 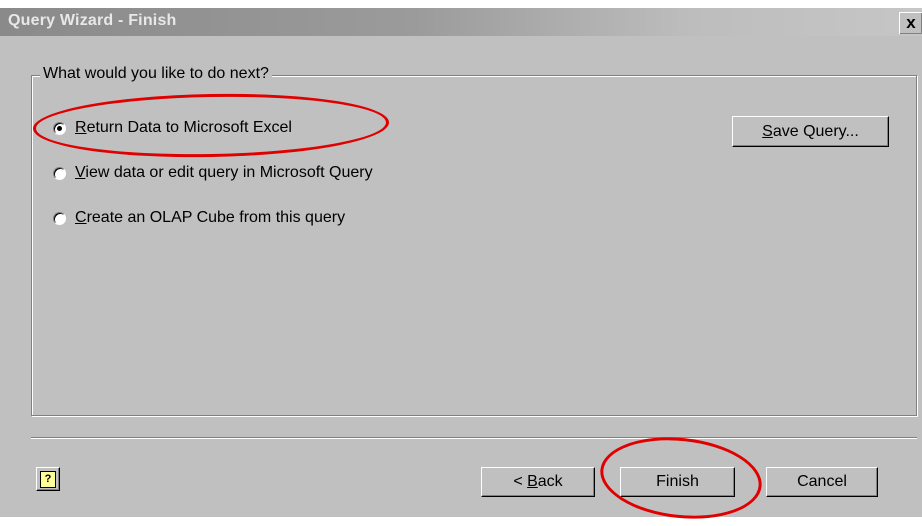 I want to click on radio-view-edit-query, so click(x=59, y=173).